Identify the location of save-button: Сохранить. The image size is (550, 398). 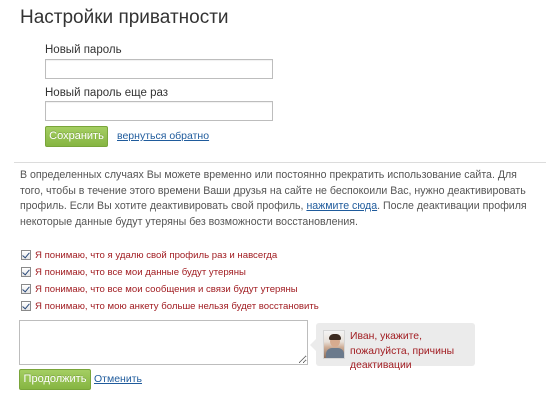
(76, 136).